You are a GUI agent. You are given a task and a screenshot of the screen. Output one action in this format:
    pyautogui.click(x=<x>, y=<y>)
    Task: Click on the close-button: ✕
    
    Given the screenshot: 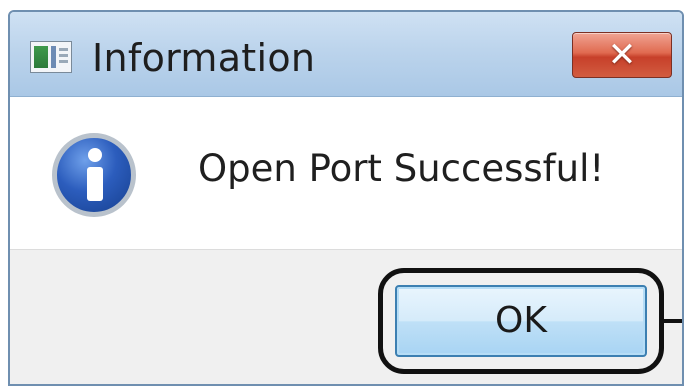 What is the action you would take?
    pyautogui.click(x=622, y=55)
    